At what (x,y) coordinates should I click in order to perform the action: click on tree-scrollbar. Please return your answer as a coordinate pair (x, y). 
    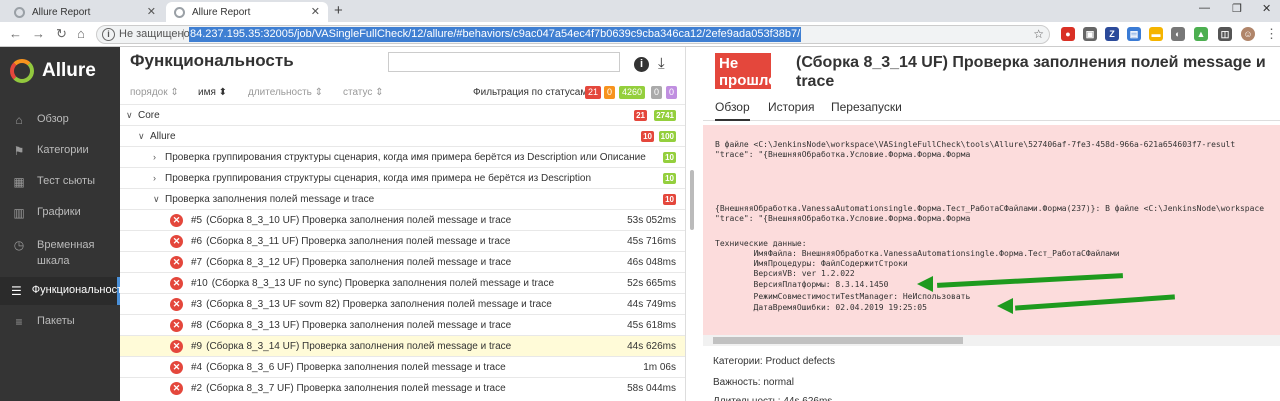
    Looking at the image, I should click on (692, 200).